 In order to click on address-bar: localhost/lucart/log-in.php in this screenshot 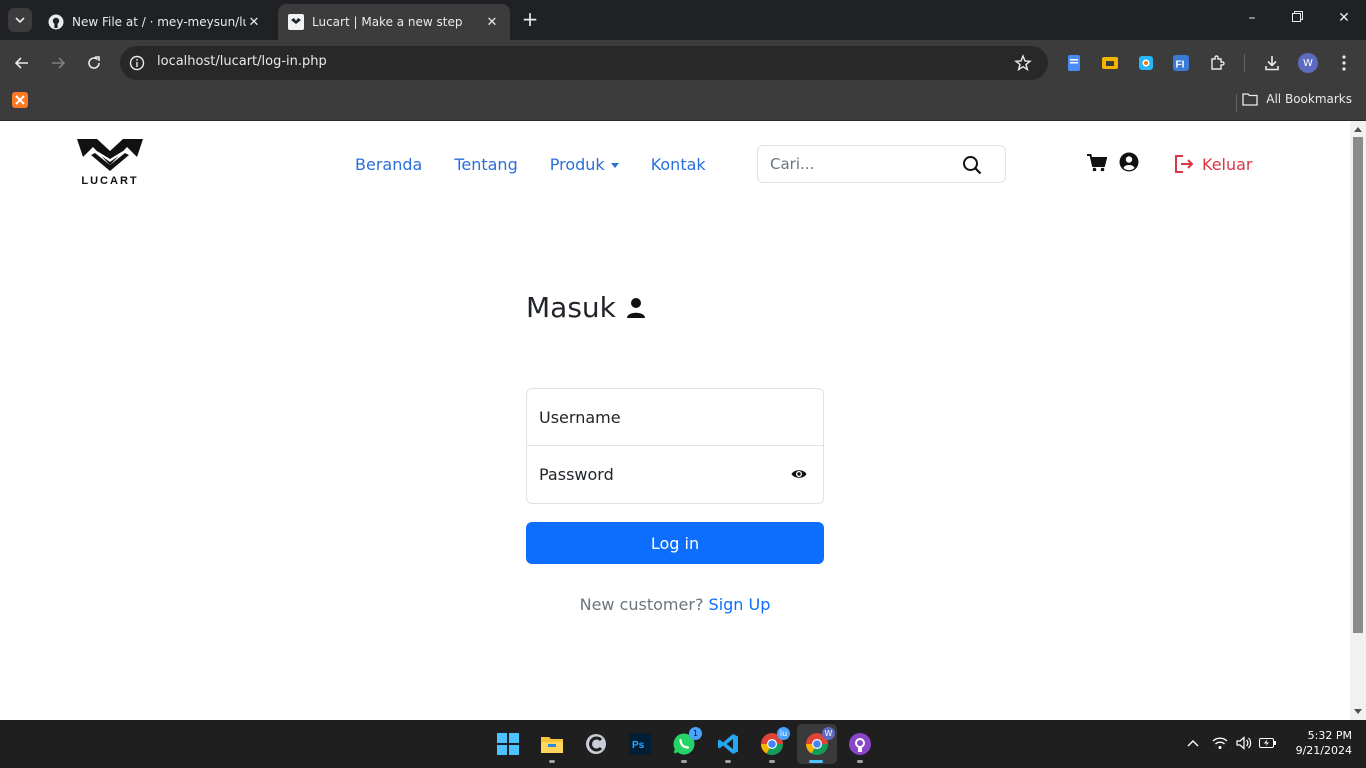, I will do `click(584, 63)`.